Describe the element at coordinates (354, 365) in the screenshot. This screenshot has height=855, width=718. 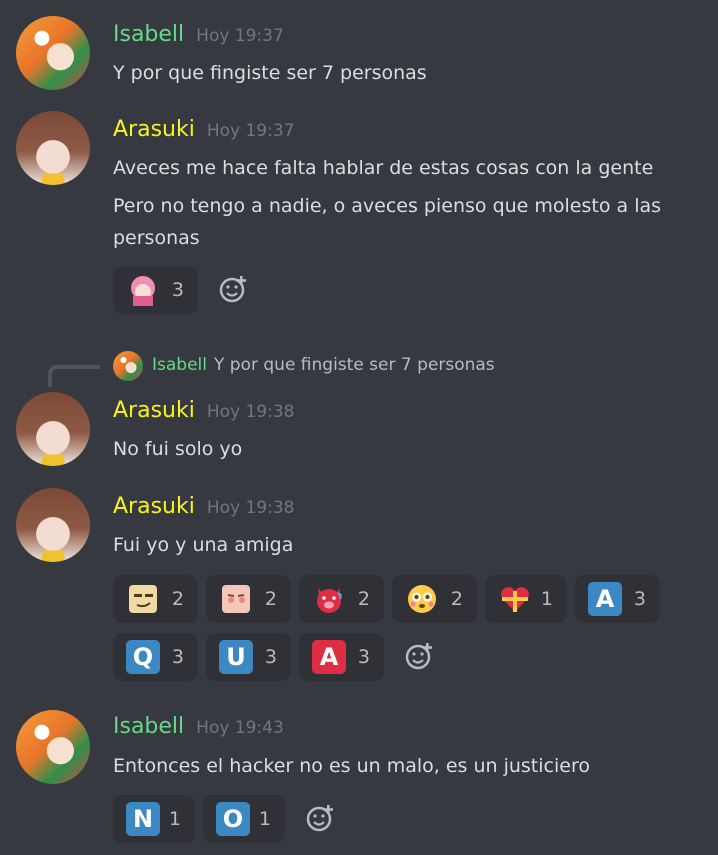
I see `reply-preview: Y por que fingiste ser 7 personas` at that location.